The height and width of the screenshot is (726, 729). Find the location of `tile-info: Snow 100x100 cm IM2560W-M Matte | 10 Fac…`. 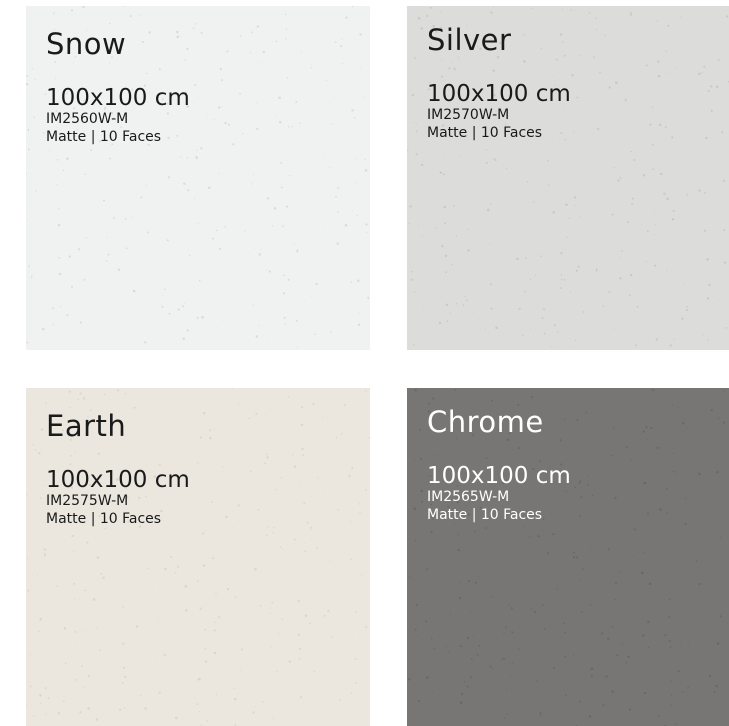

tile-info: Snow 100x100 cm IM2560W-M Matte | 10 Fac… is located at coordinates (118, 88).